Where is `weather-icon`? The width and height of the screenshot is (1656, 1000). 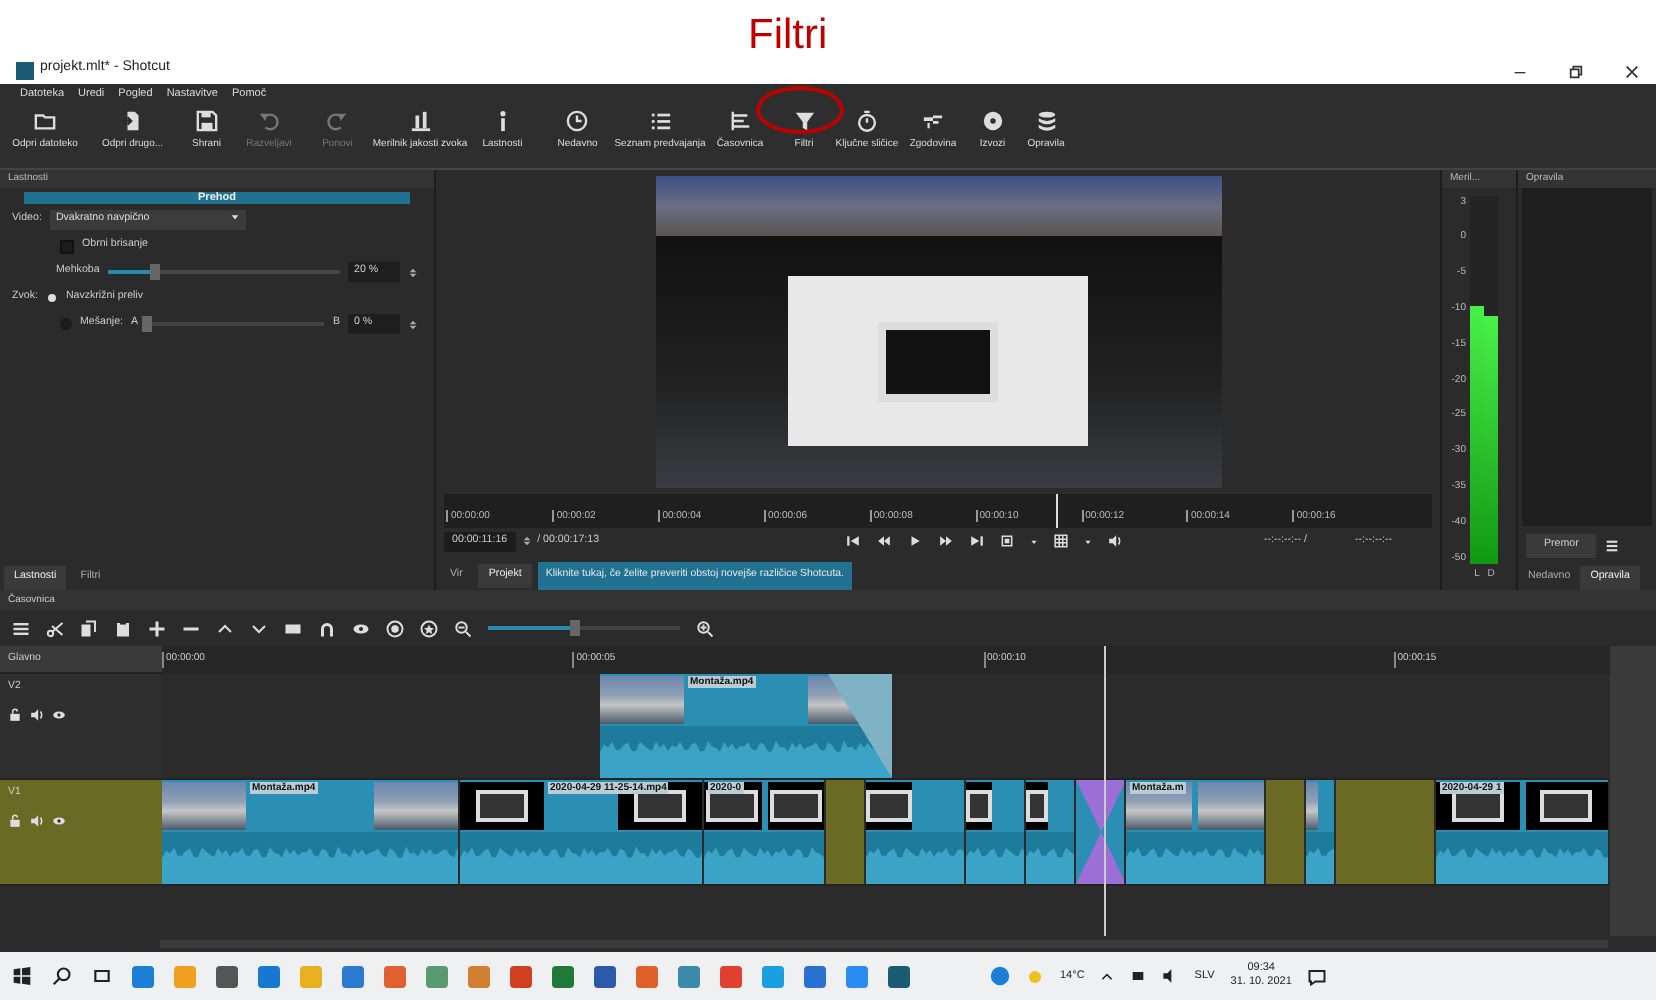
weather-icon is located at coordinates (1035, 976).